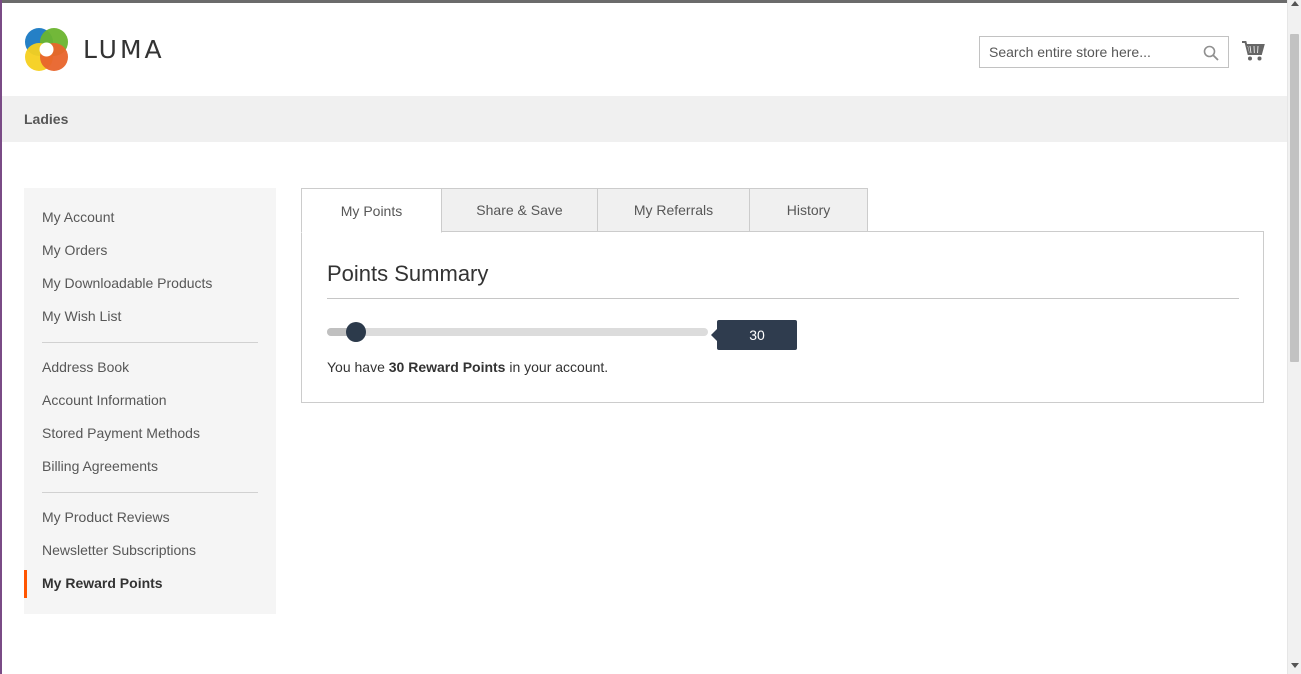  What do you see at coordinates (106, 517) in the screenshot?
I see `sidebar-item-product-reviews: My Product Reviews` at bounding box center [106, 517].